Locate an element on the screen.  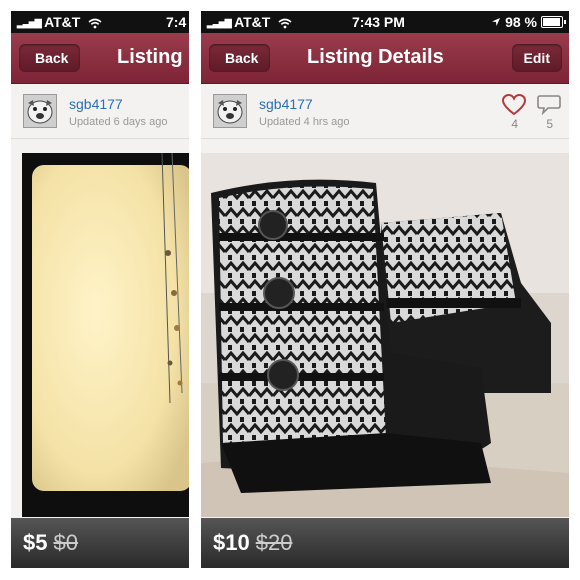
comments-count: 5 is located at coordinates (549, 124).